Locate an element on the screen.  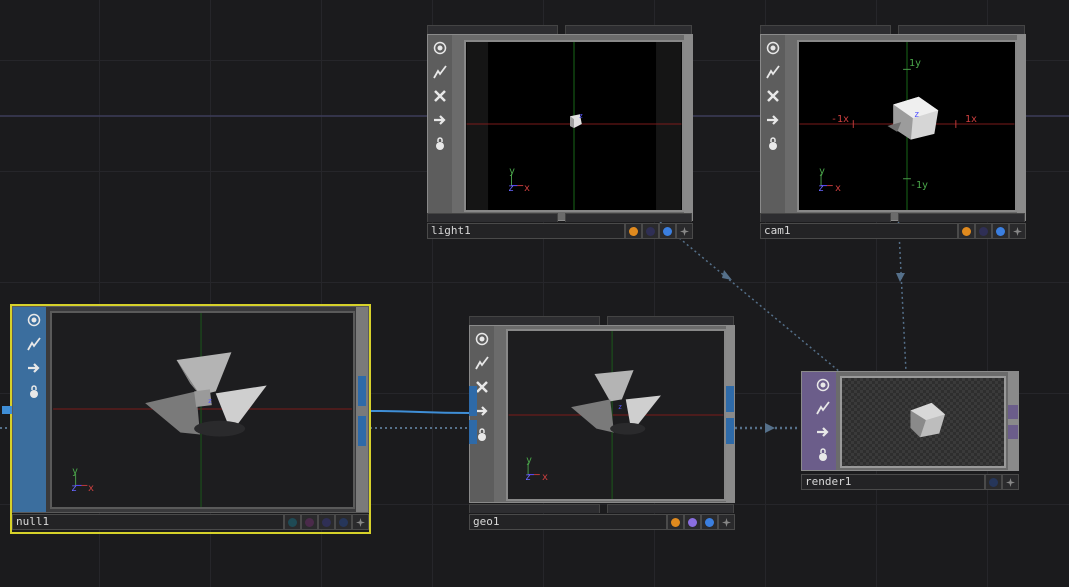
node-cam1: 1y -1y -1x 1x z y z x cam1 is located at coordinates (893, 133).